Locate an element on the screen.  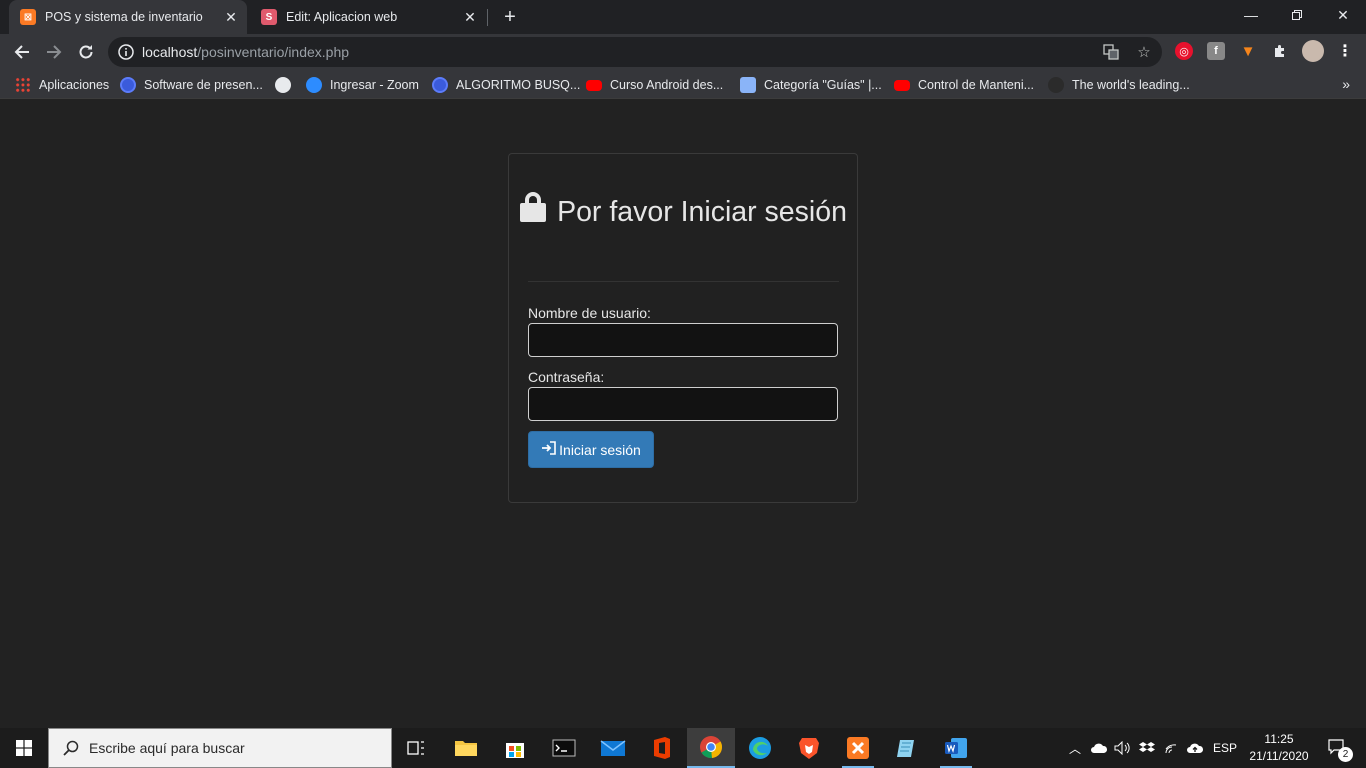
cloud-upload-icon is located at coordinates (1195, 748).